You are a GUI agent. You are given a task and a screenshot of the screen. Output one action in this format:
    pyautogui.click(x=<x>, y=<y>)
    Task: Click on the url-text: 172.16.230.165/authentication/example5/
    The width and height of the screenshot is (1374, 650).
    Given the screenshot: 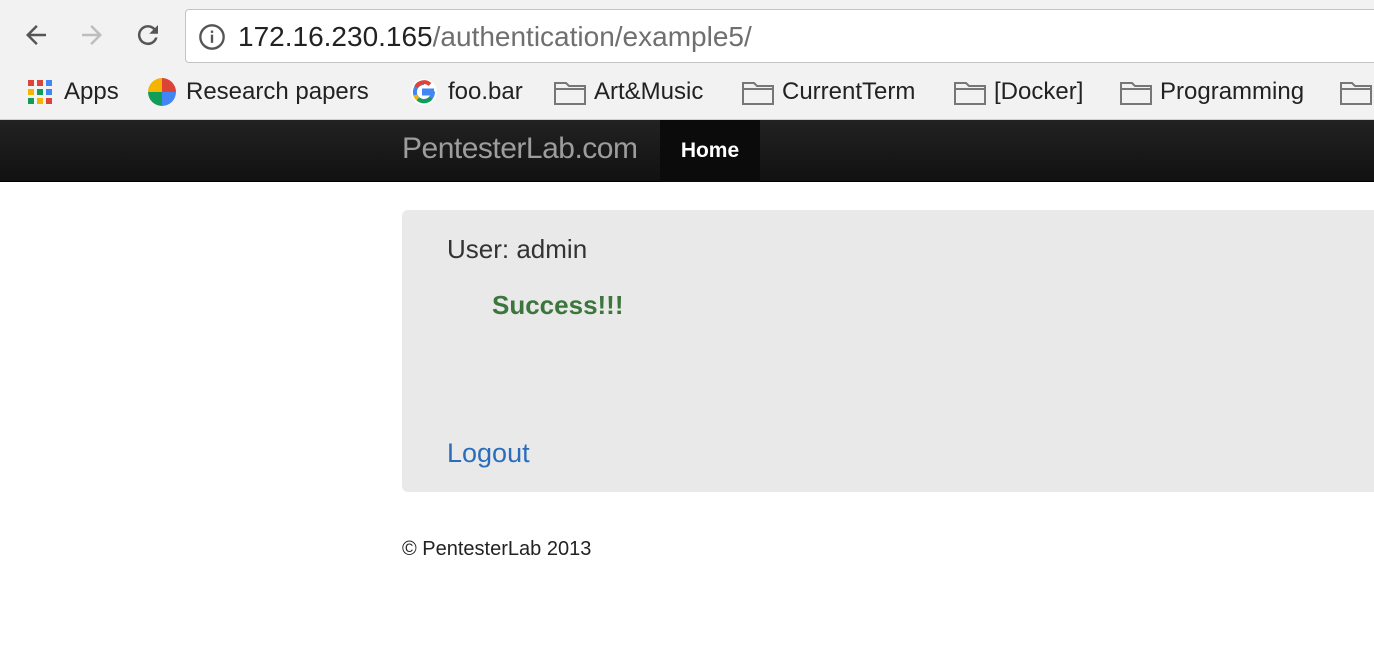 What is the action you would take?
    pyautogui.click(x=495, y=37)
    